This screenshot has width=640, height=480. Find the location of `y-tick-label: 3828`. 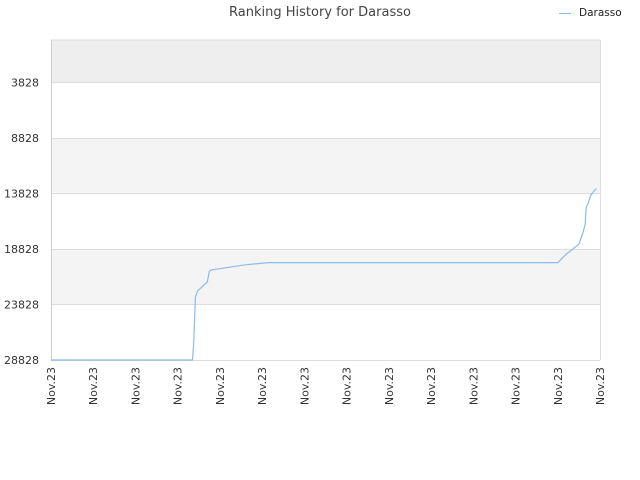

y-tick-label: 3828 is located at coordinates (25, 82).